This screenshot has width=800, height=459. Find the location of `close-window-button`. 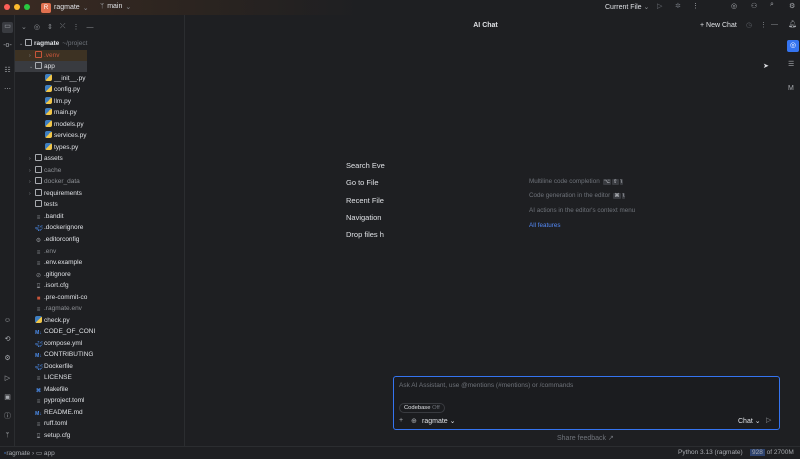

close-window-button is located at coordinates (7, 7).